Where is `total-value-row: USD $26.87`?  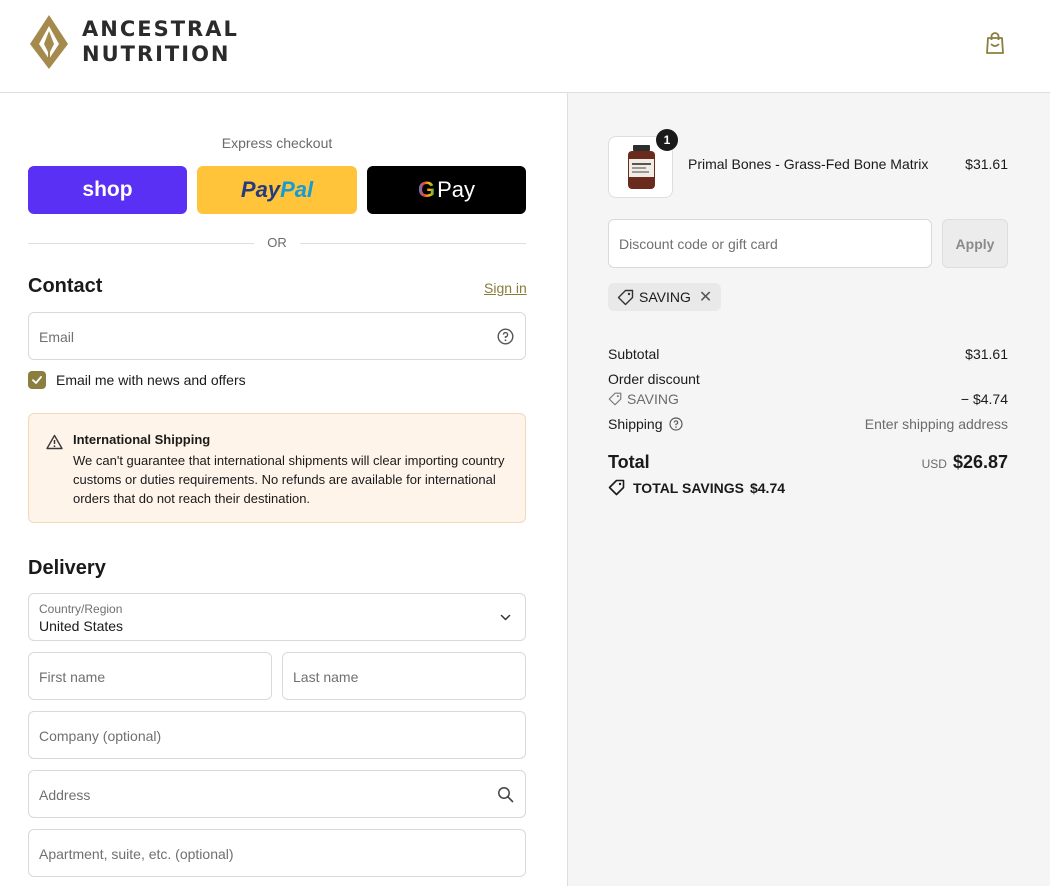 total-value-row: USD $26.87 is located at coordinates (965, 462).